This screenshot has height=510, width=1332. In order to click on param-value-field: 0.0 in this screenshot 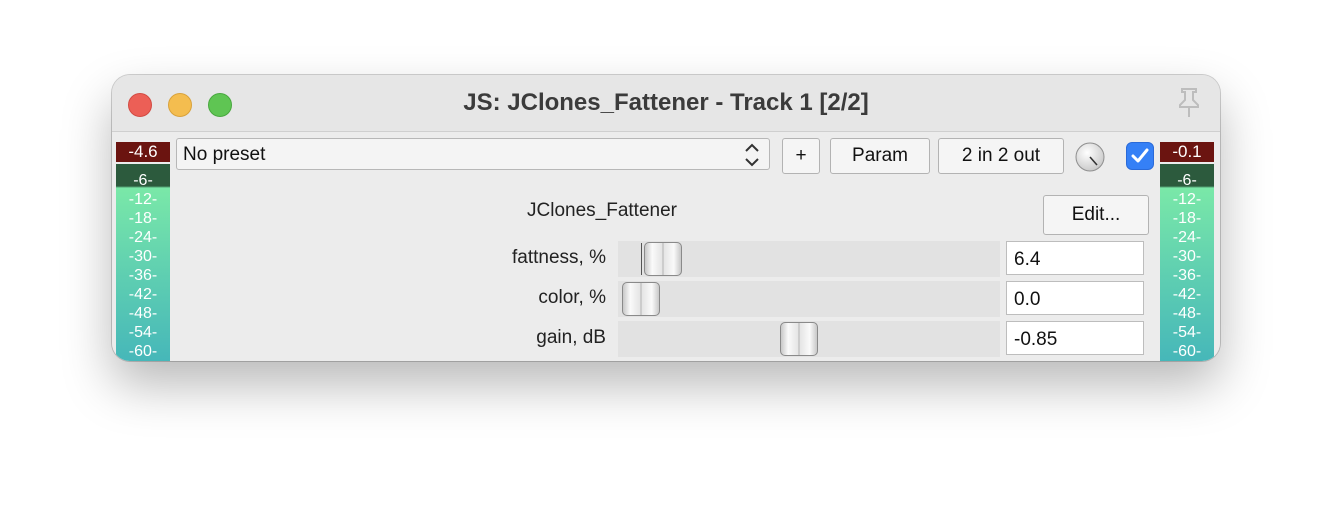, I will do `click(1075, 298)`.